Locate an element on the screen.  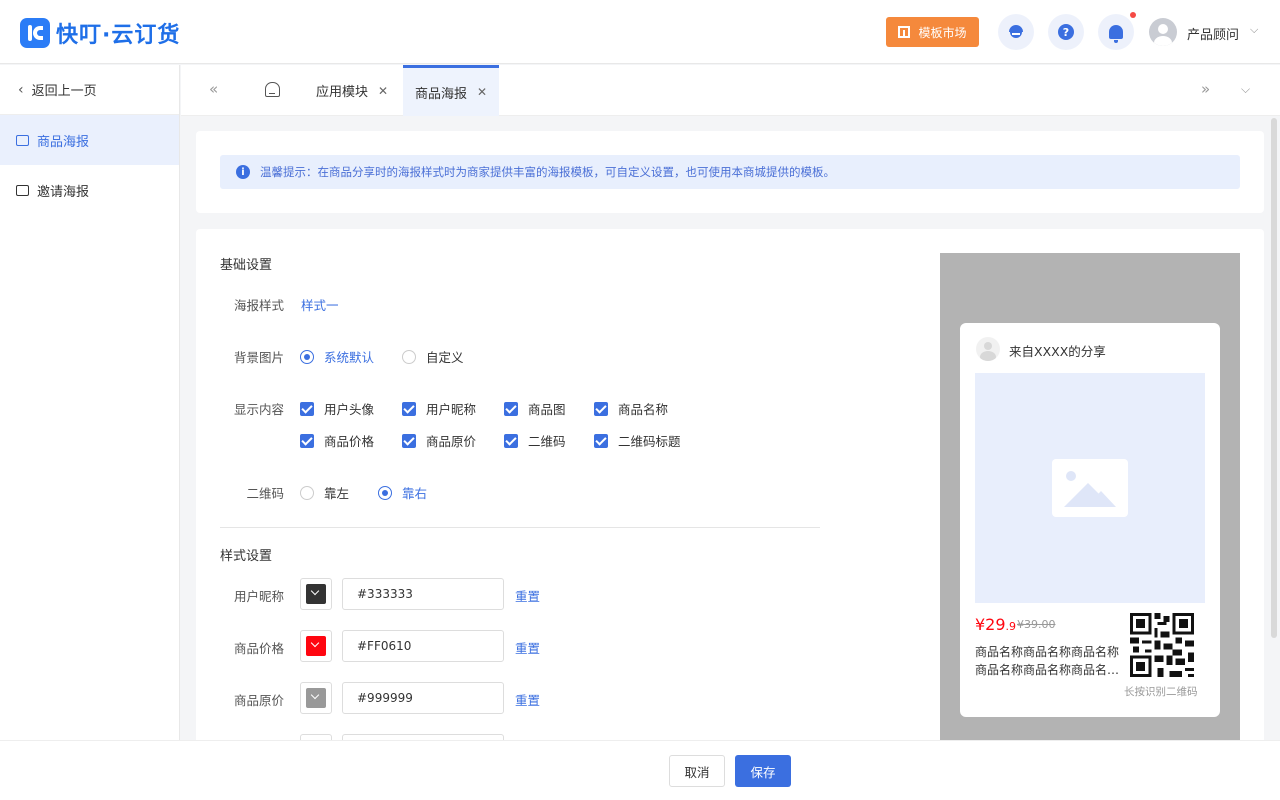
display-option: 商品名称 is located at coordinates (631, 408).